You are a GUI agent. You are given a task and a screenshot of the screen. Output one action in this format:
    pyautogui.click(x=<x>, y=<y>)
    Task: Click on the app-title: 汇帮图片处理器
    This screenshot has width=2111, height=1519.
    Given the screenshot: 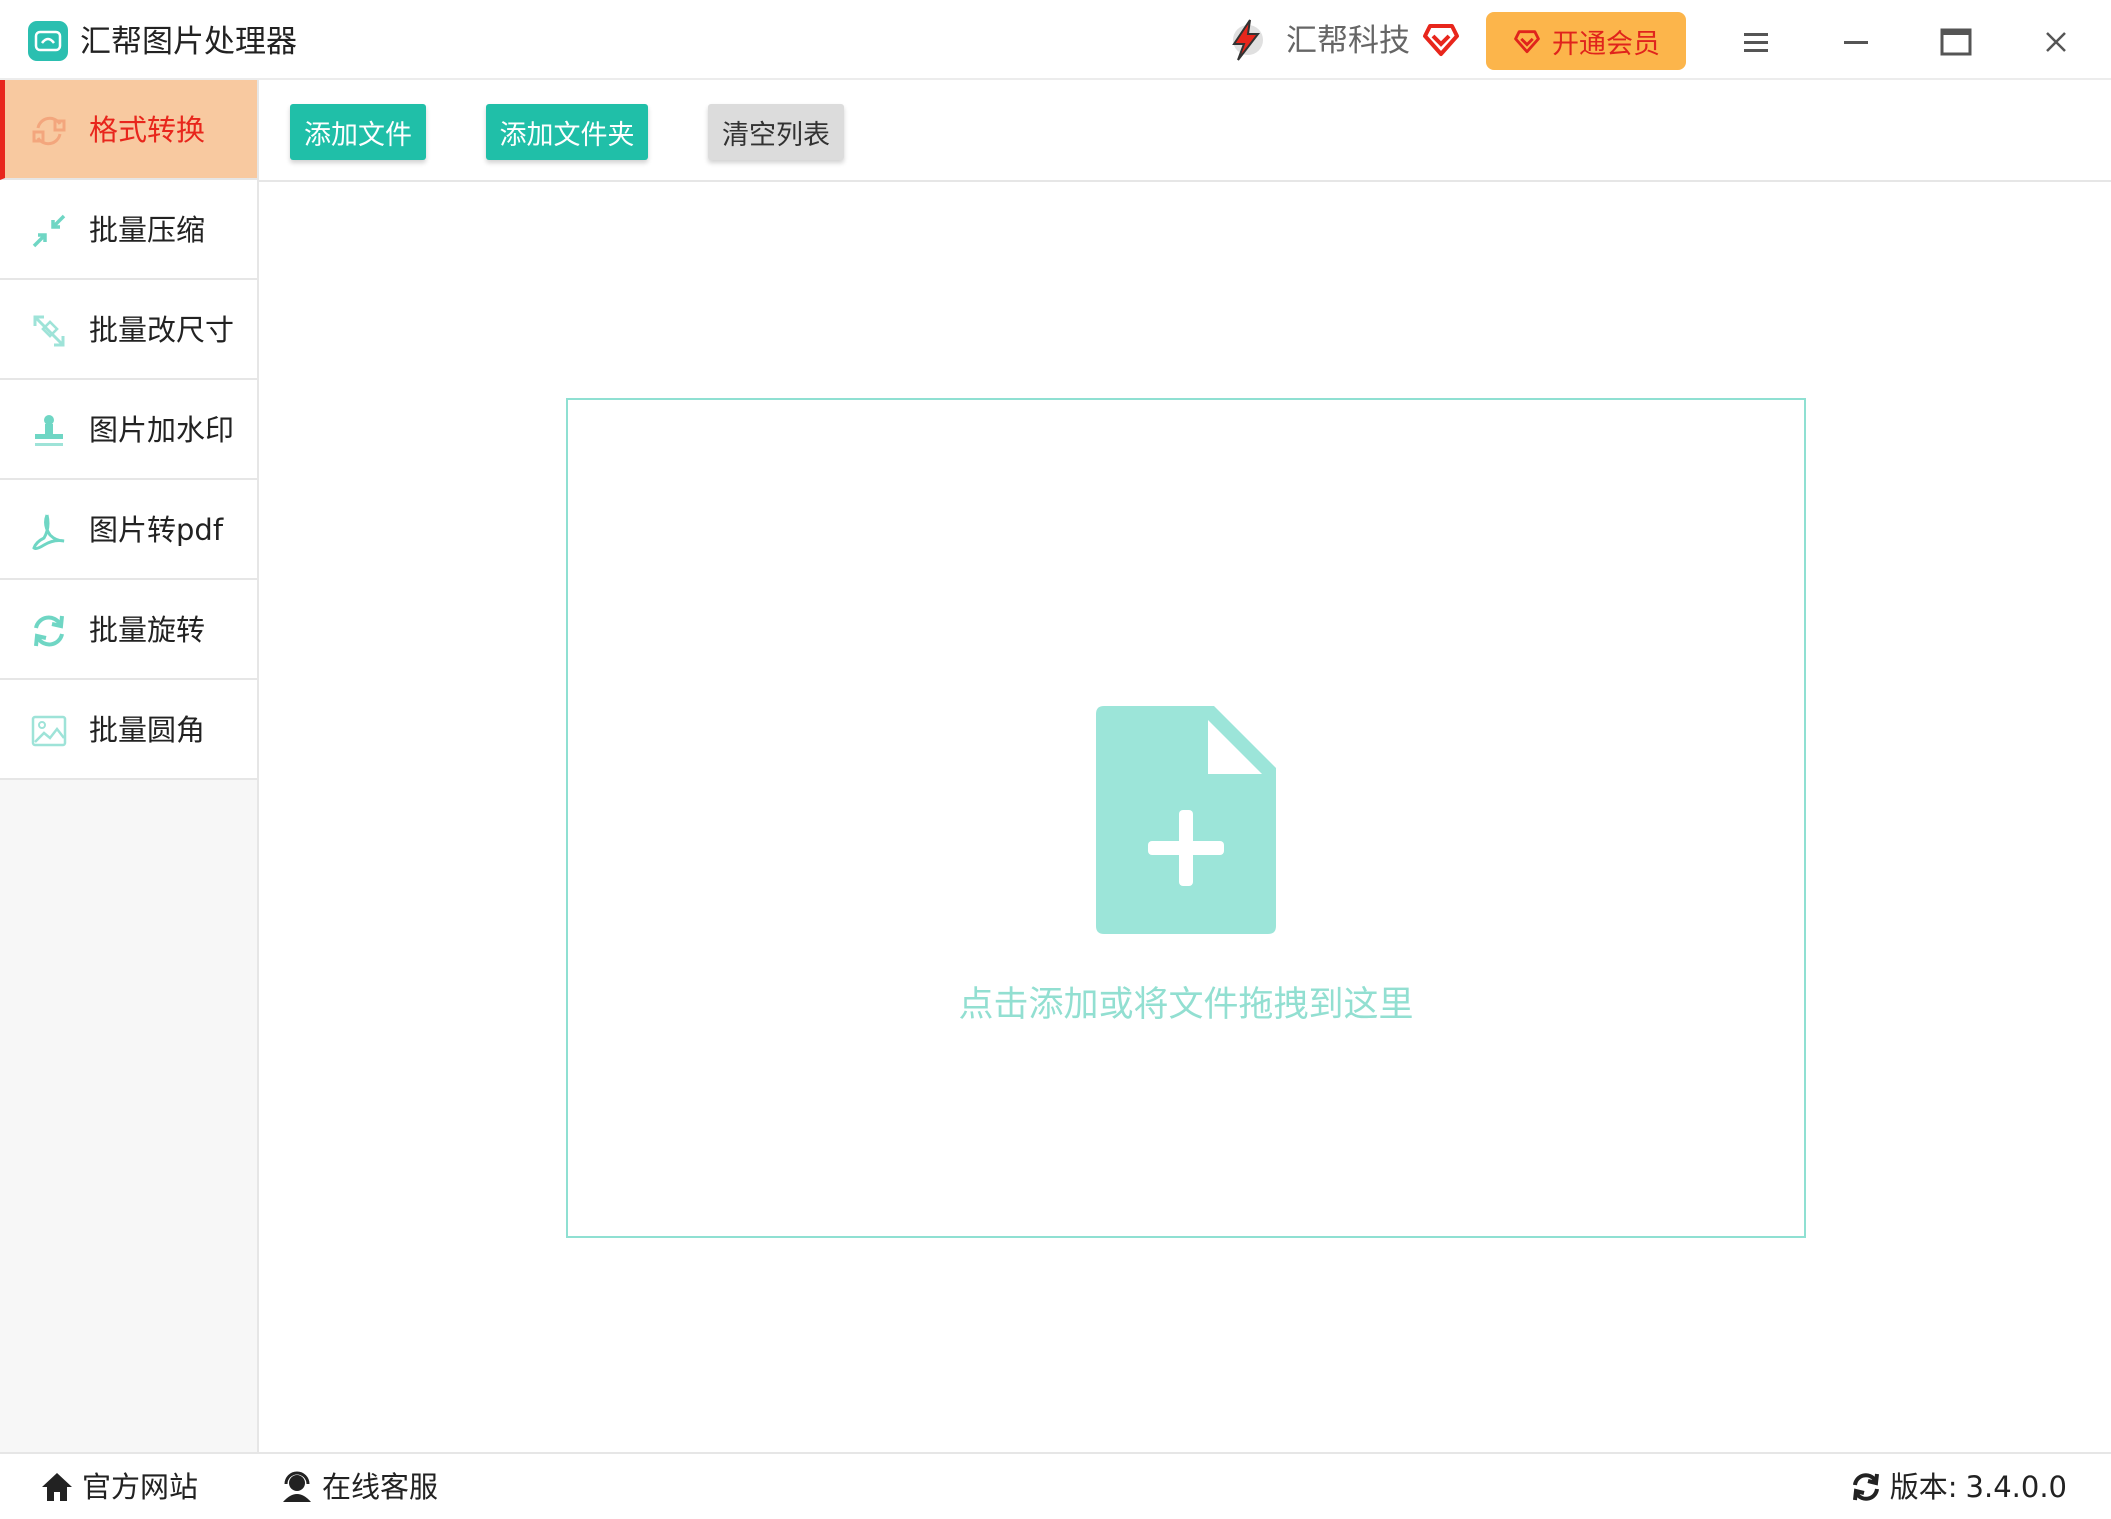 What is the action you would take?
    pyautogui.click(x=188, y=42)
    